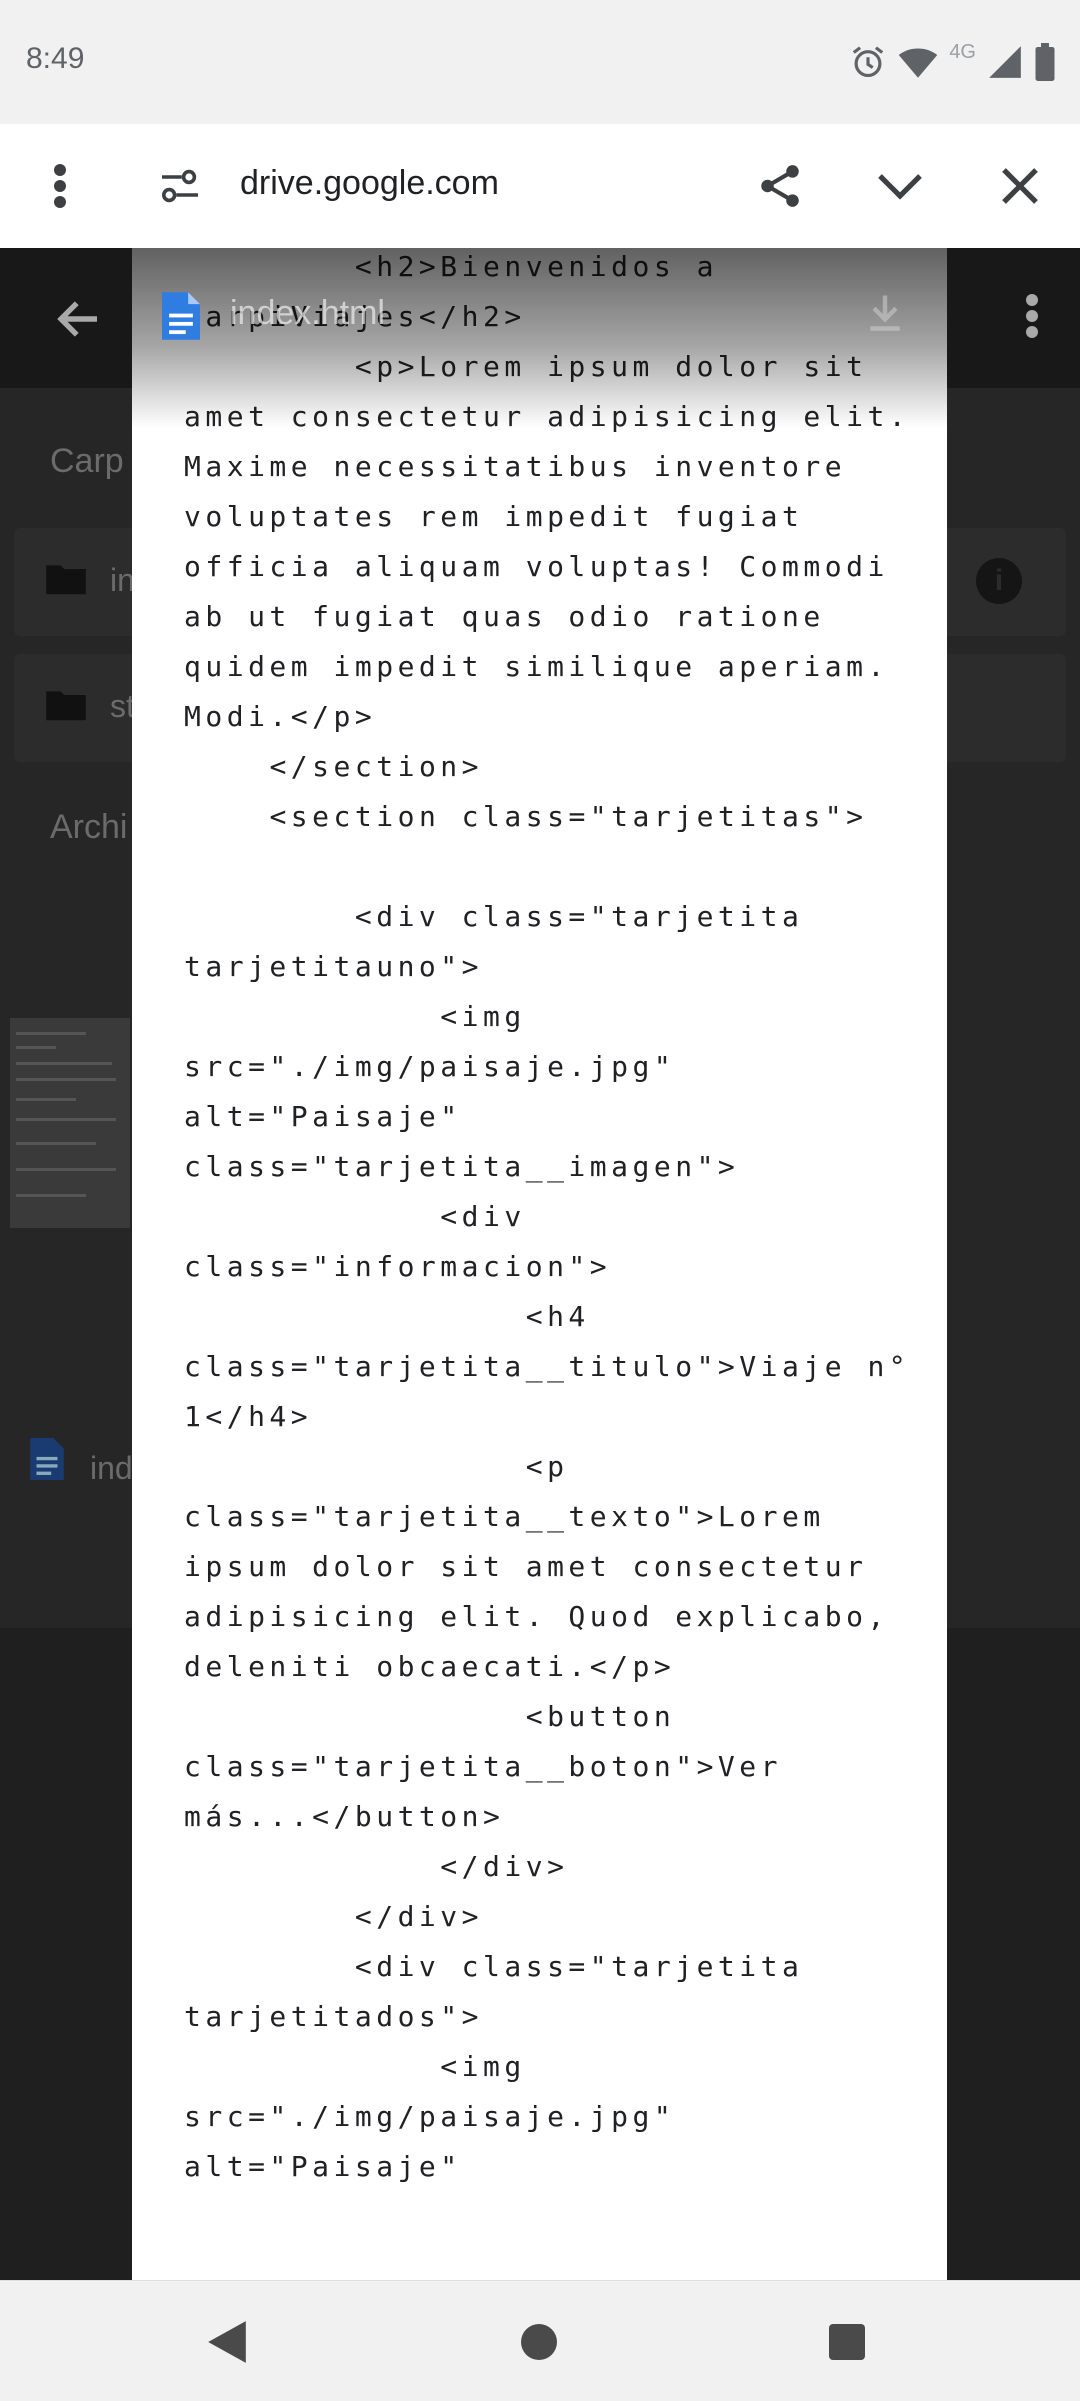  What do you see at coordinates (885, 314) in the screenshot?
I see `download-icon` at bounding box center [885, 314].